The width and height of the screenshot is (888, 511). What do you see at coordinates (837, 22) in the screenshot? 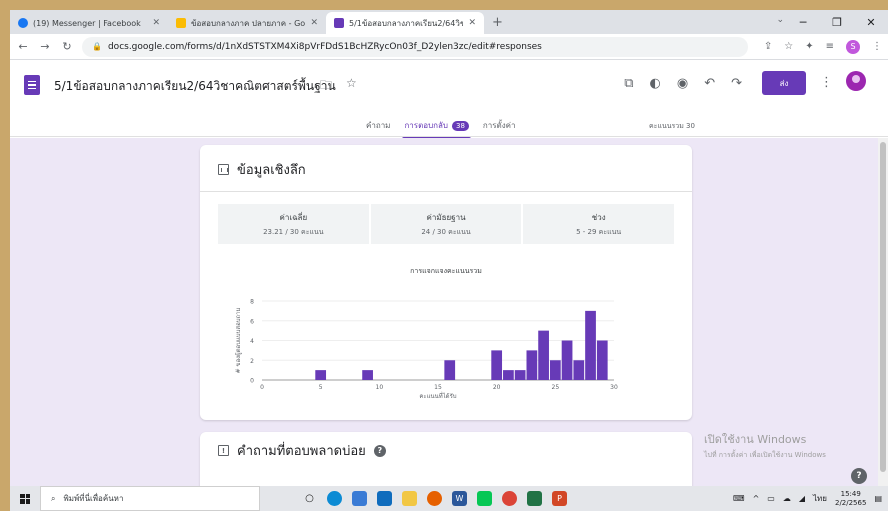
I see `restore-icon: ❐` at bounding box center [837, 22].